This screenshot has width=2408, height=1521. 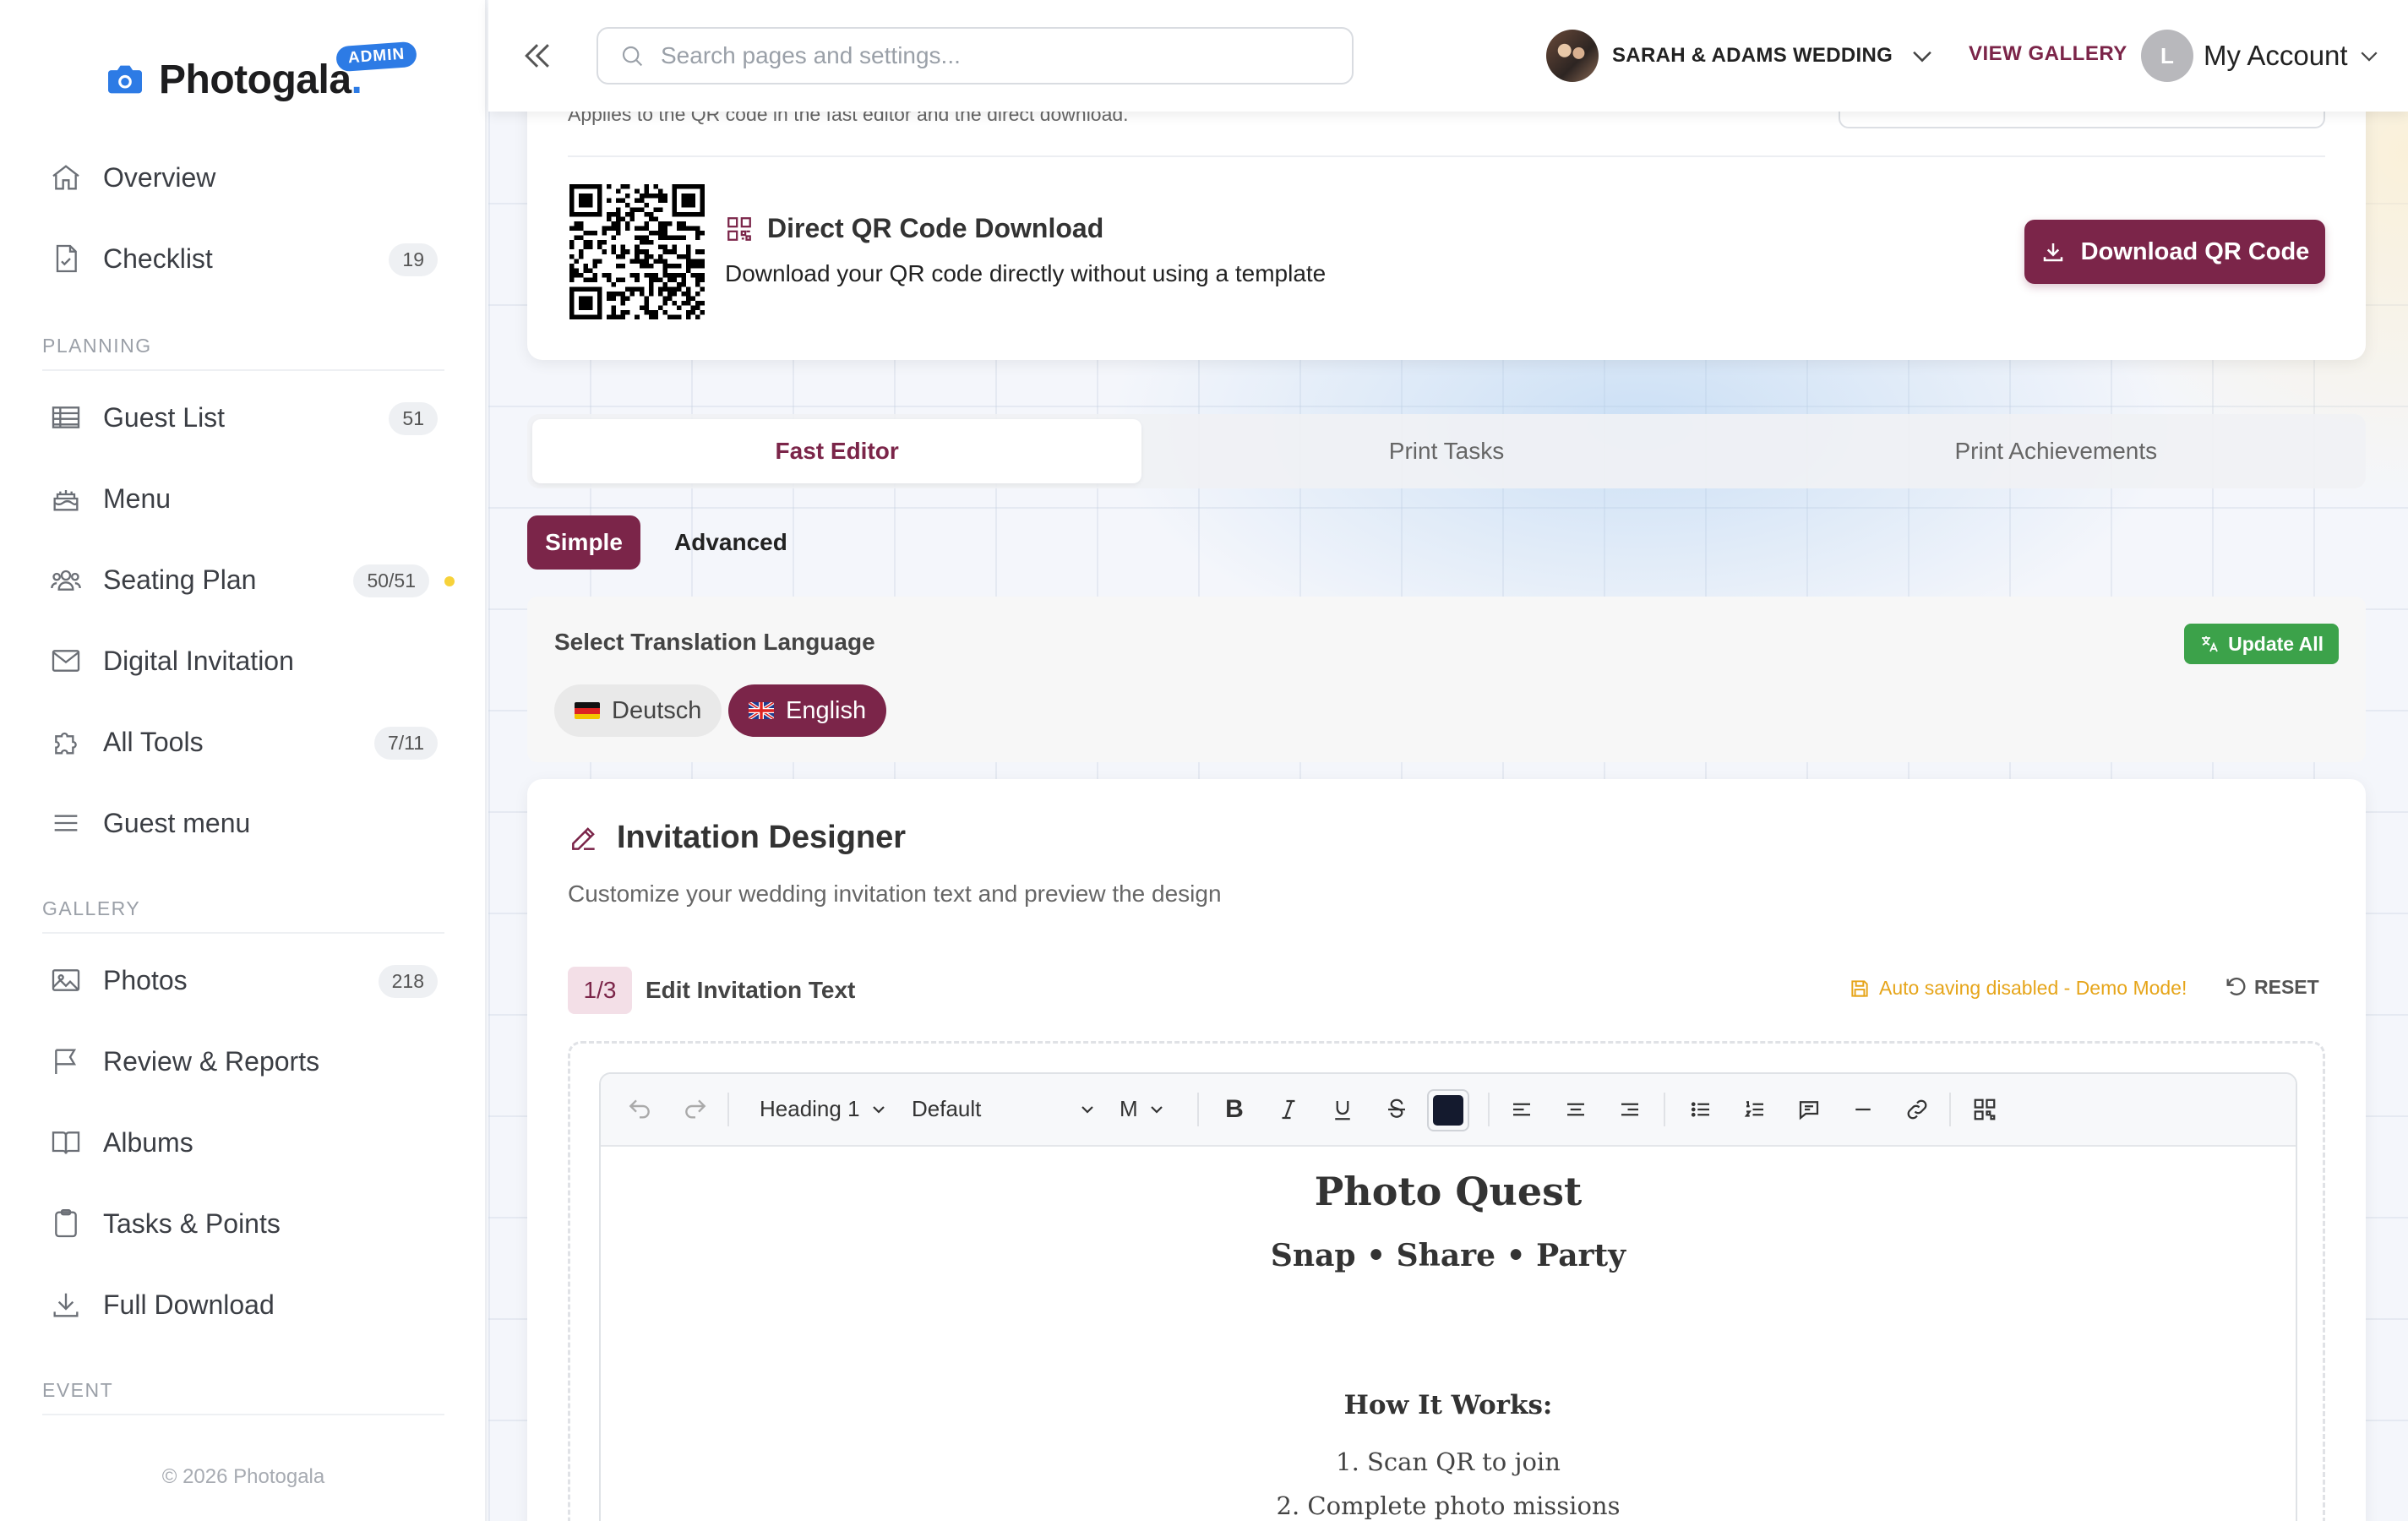 What do you see at coordinates (405, 743) in the screenshot?
I see `count-badge: 7/11` at bounding box center [405, 743].